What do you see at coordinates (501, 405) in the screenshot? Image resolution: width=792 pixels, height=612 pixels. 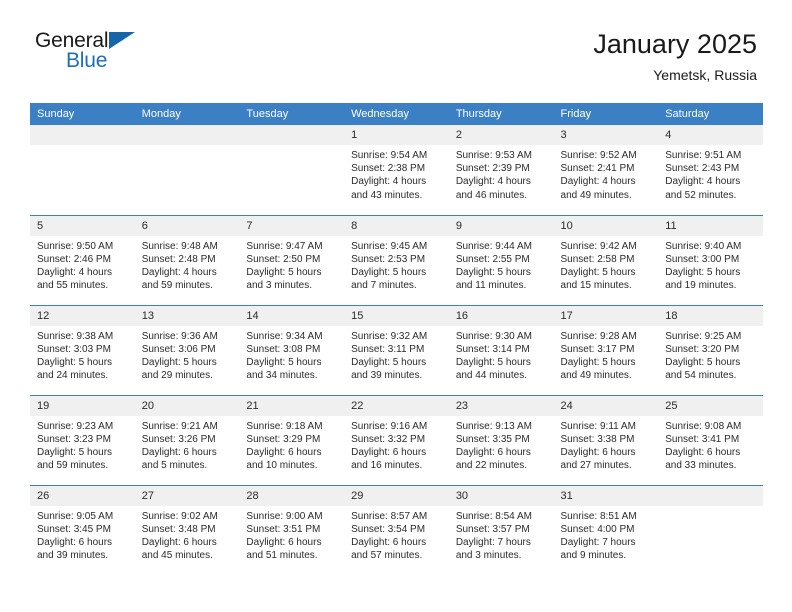 I see `day-number: 23` at bounding box center [501, 405].